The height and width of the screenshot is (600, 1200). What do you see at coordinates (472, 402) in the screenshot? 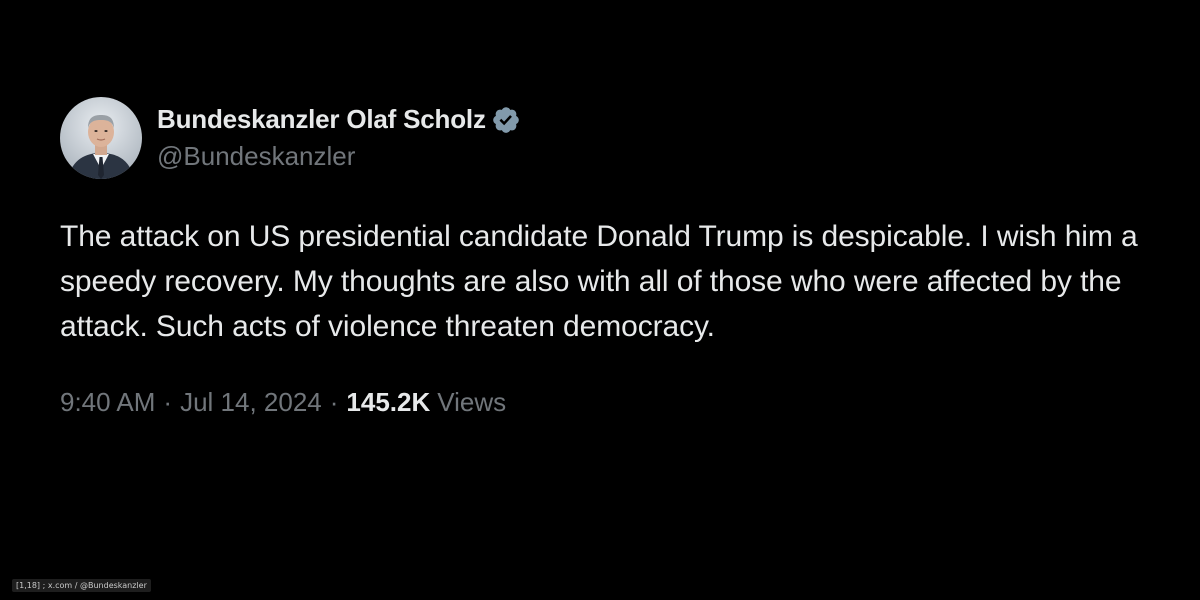
I see `views-label: Views` at bounding box center [472, 402].